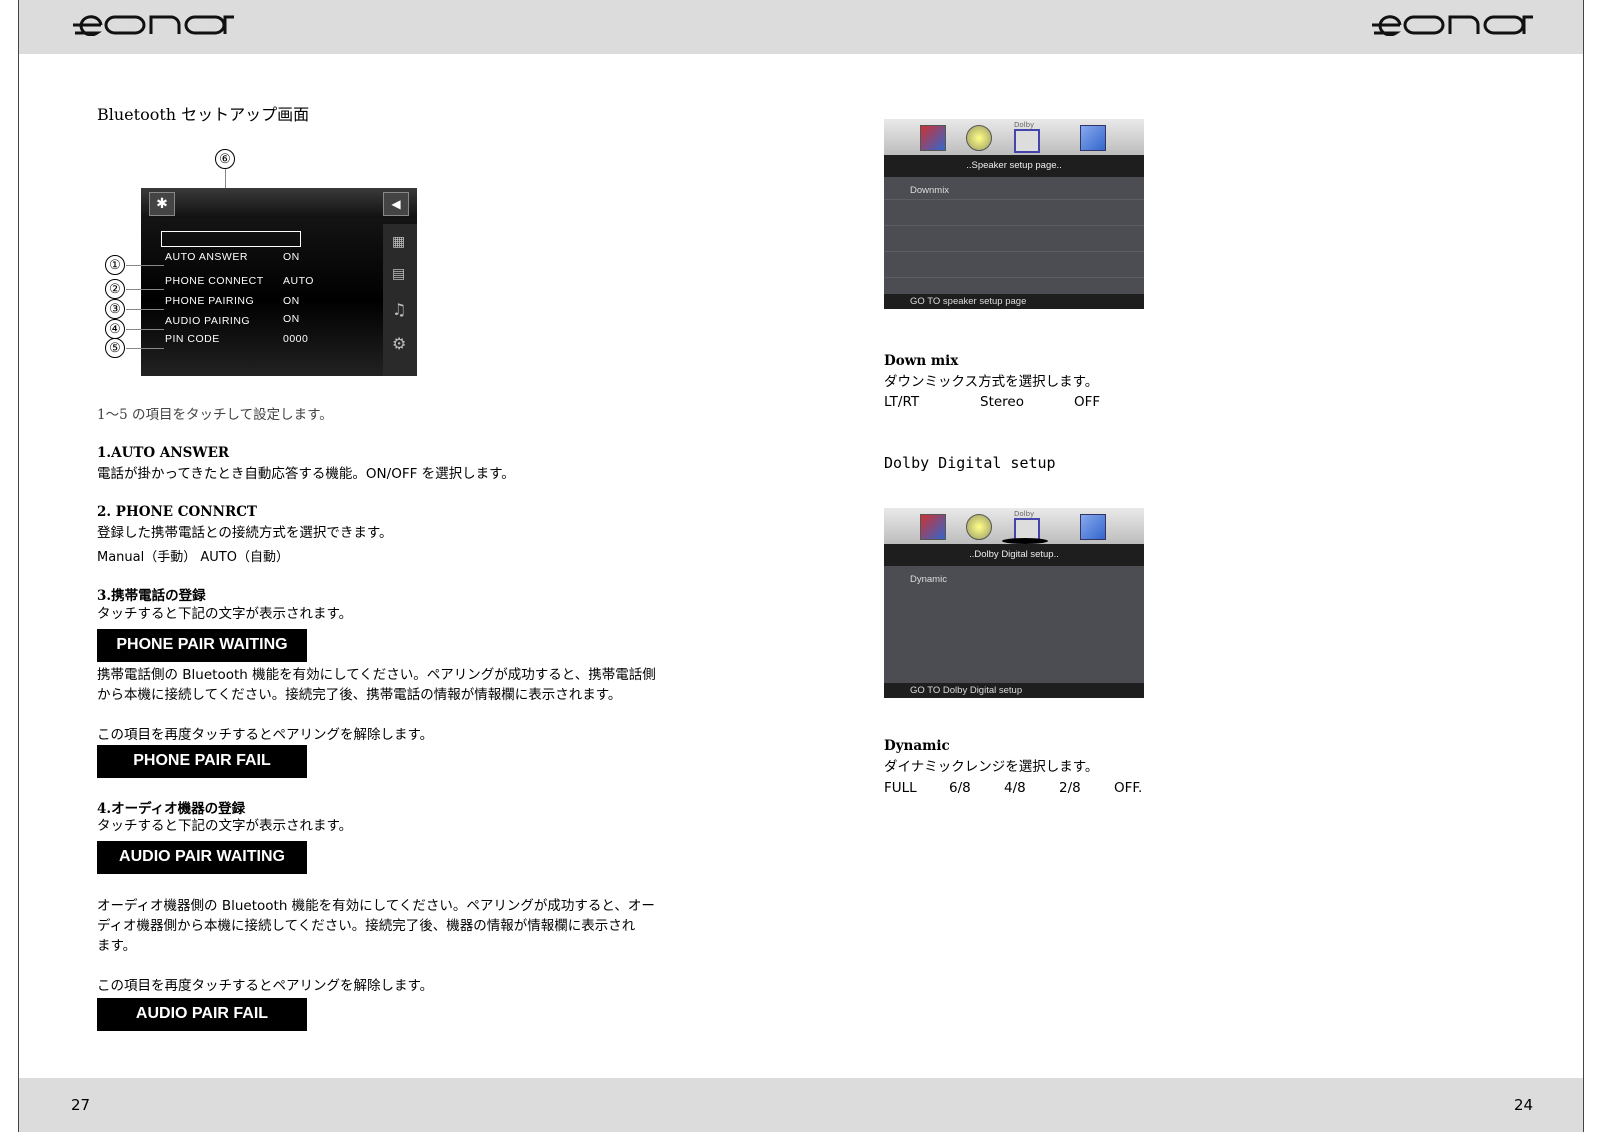 This screenshot has width=1600, height=1132. What do you see at coordinates (306, 474) in the screenshot?
I see `section-1-text: 電話が掛かってきたとき自動応答する機能。ON/OFF を選択します。` at bounding box center [306, 474].